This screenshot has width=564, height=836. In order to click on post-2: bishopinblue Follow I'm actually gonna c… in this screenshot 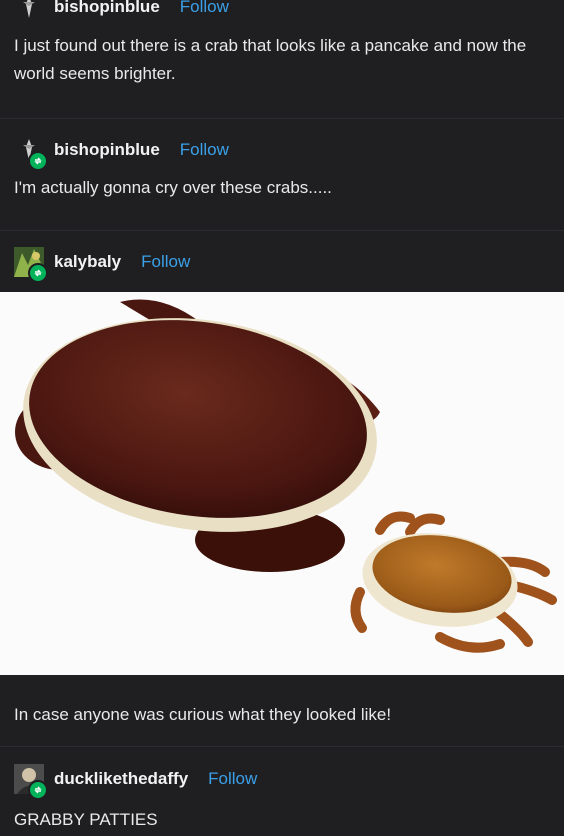, I will do `click(282, 168)`.